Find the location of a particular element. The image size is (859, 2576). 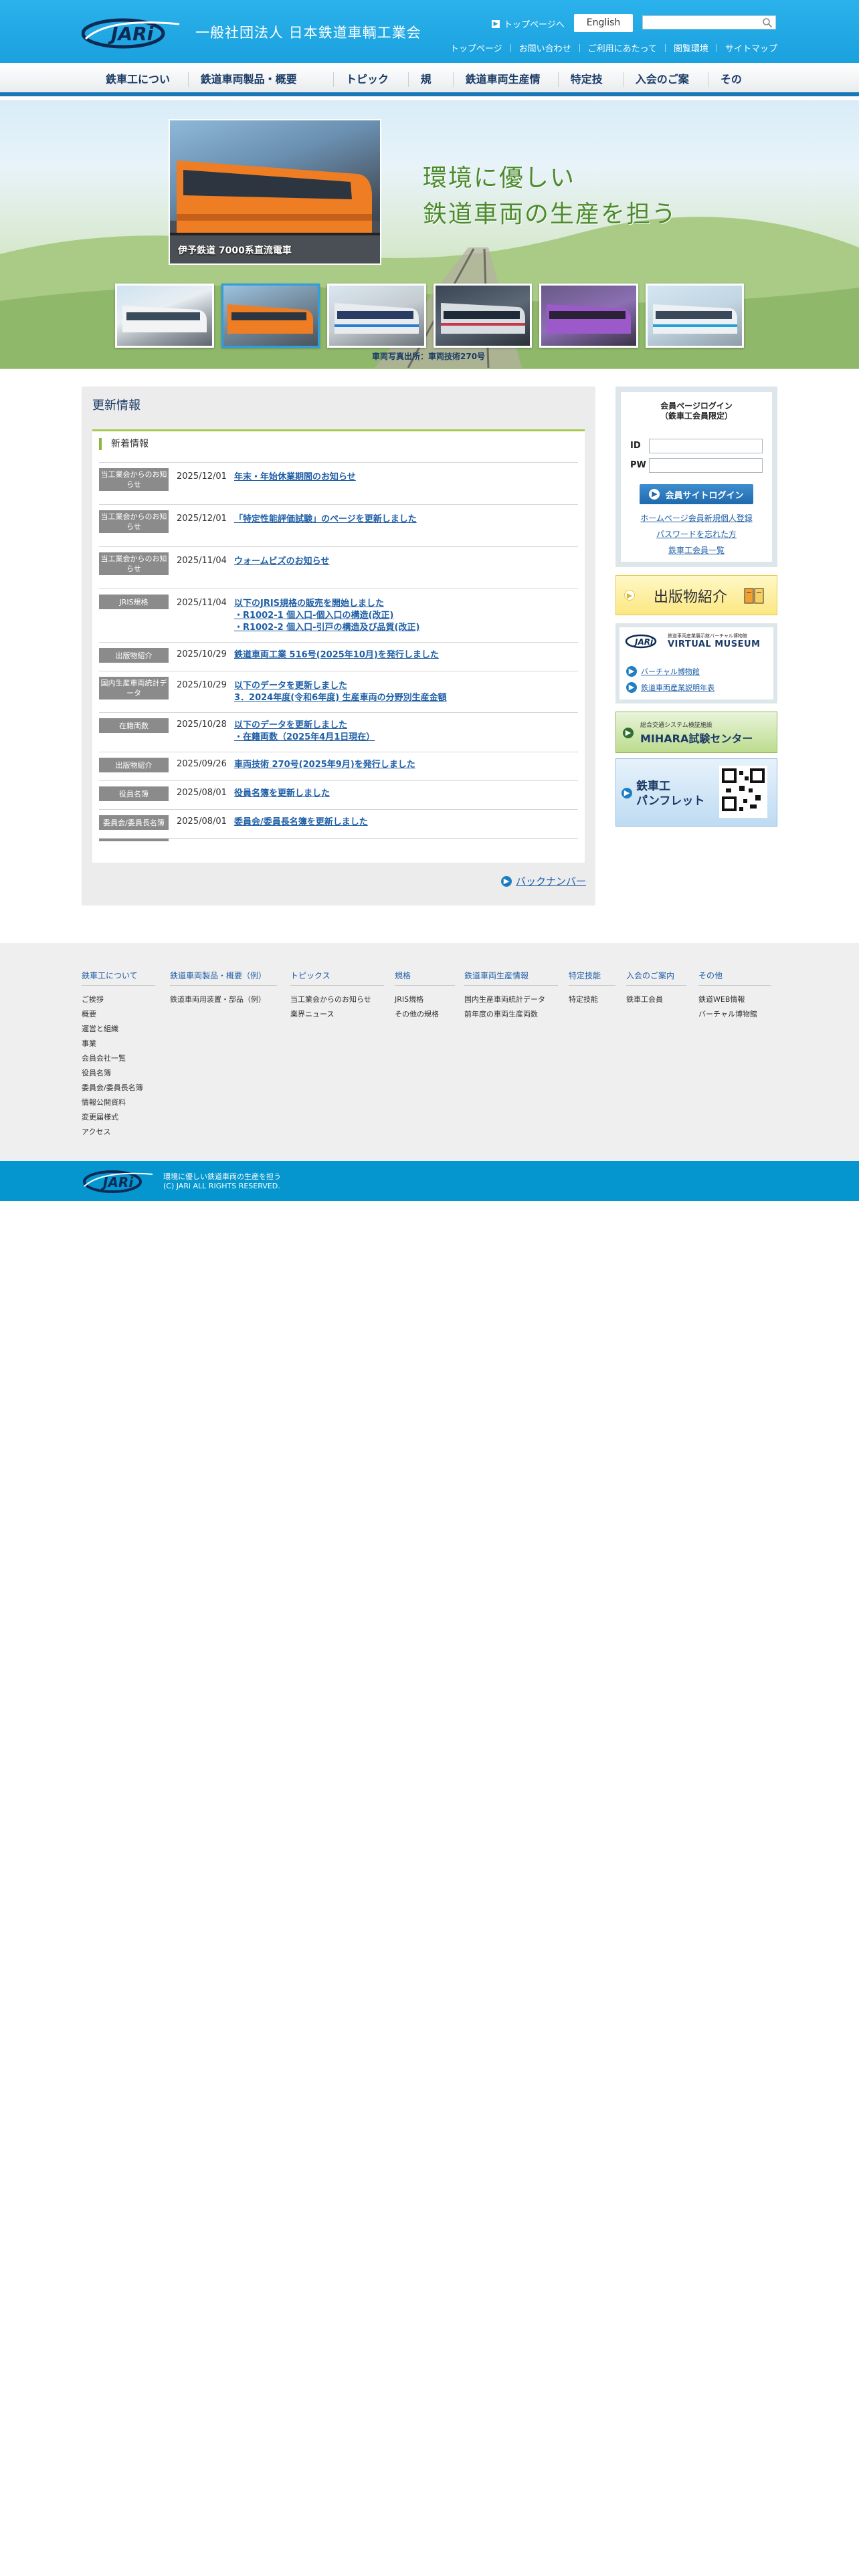

footer-link: 前年度の車両生産両数 is located at coordinates (511, 1015).